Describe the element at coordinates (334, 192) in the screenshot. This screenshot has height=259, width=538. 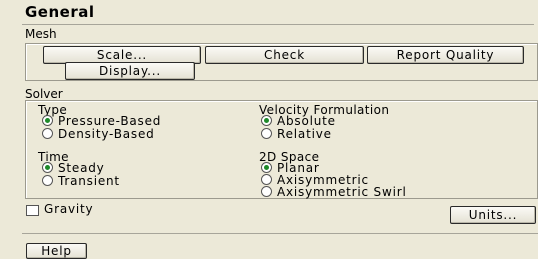
I see `radio-axisymmetric-swirl: Axisymmetric Swirl` at that location.